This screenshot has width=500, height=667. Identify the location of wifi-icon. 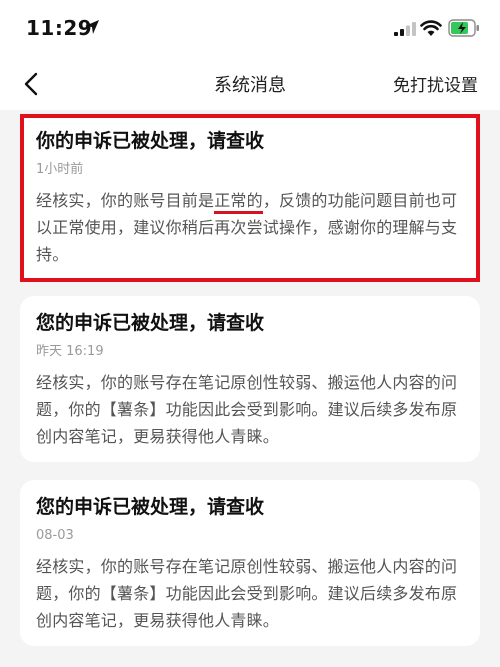
(431, 28).